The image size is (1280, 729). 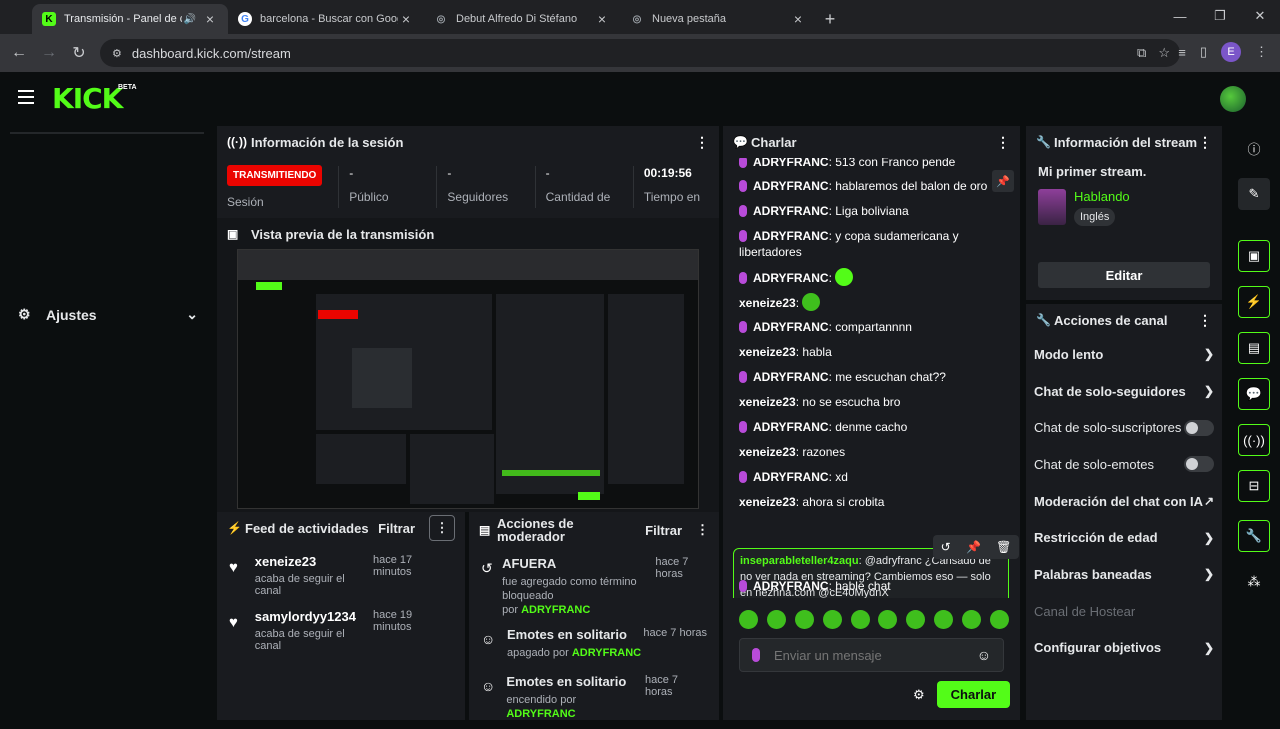 I want to click on action-banned-words: Palabras baneadas ❯, so click(x=1124, y=574).